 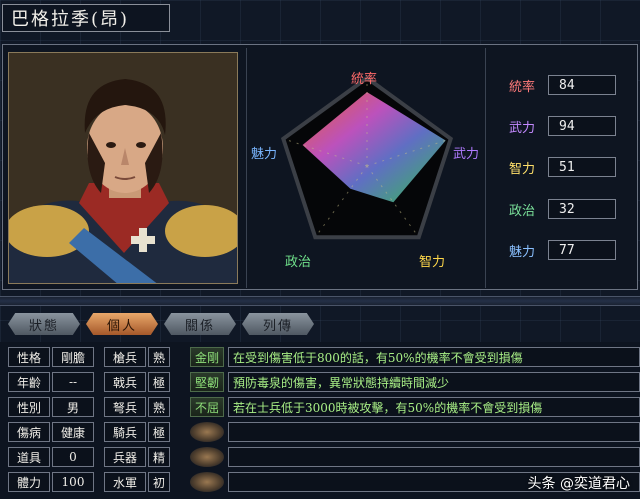 I want to click on skill-description: 預防毒泉的傷害，異常狀態持續時間減少, so click(x=434, y=382).